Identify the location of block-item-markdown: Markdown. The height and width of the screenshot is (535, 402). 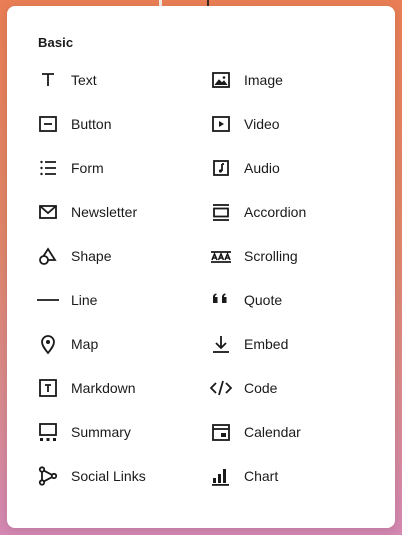
(120, 388).